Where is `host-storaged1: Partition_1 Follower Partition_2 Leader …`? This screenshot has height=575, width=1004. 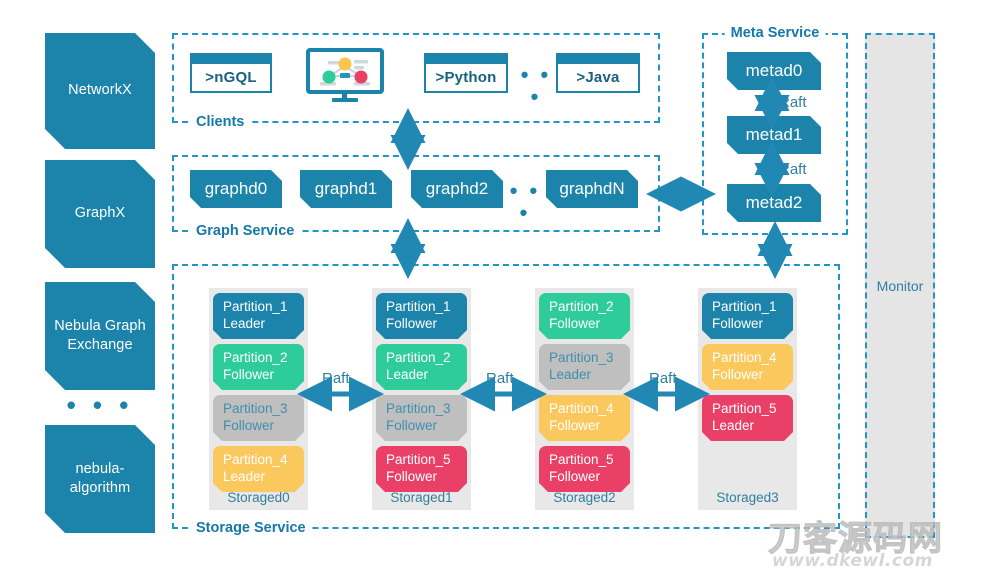
host-storaged1: Partition_1 Follower Partition_2 Leader … is located at coordinates (421, 399).